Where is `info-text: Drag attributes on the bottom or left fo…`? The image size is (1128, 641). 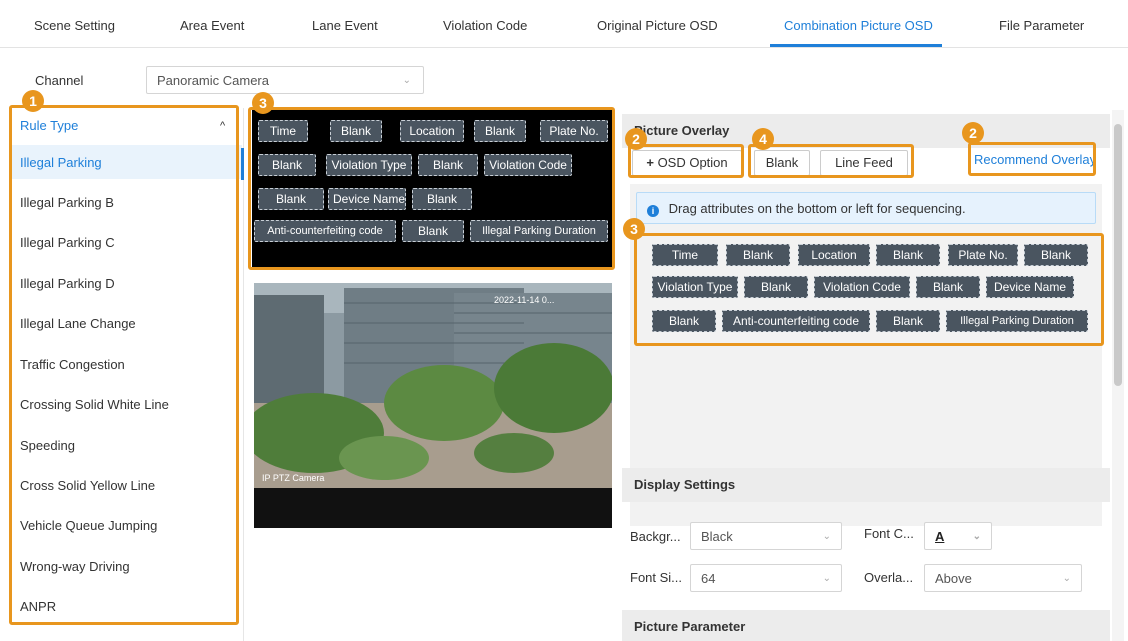 info-text: Drag attributes on the bottom or left fo… is located at coordinates (817, 208).